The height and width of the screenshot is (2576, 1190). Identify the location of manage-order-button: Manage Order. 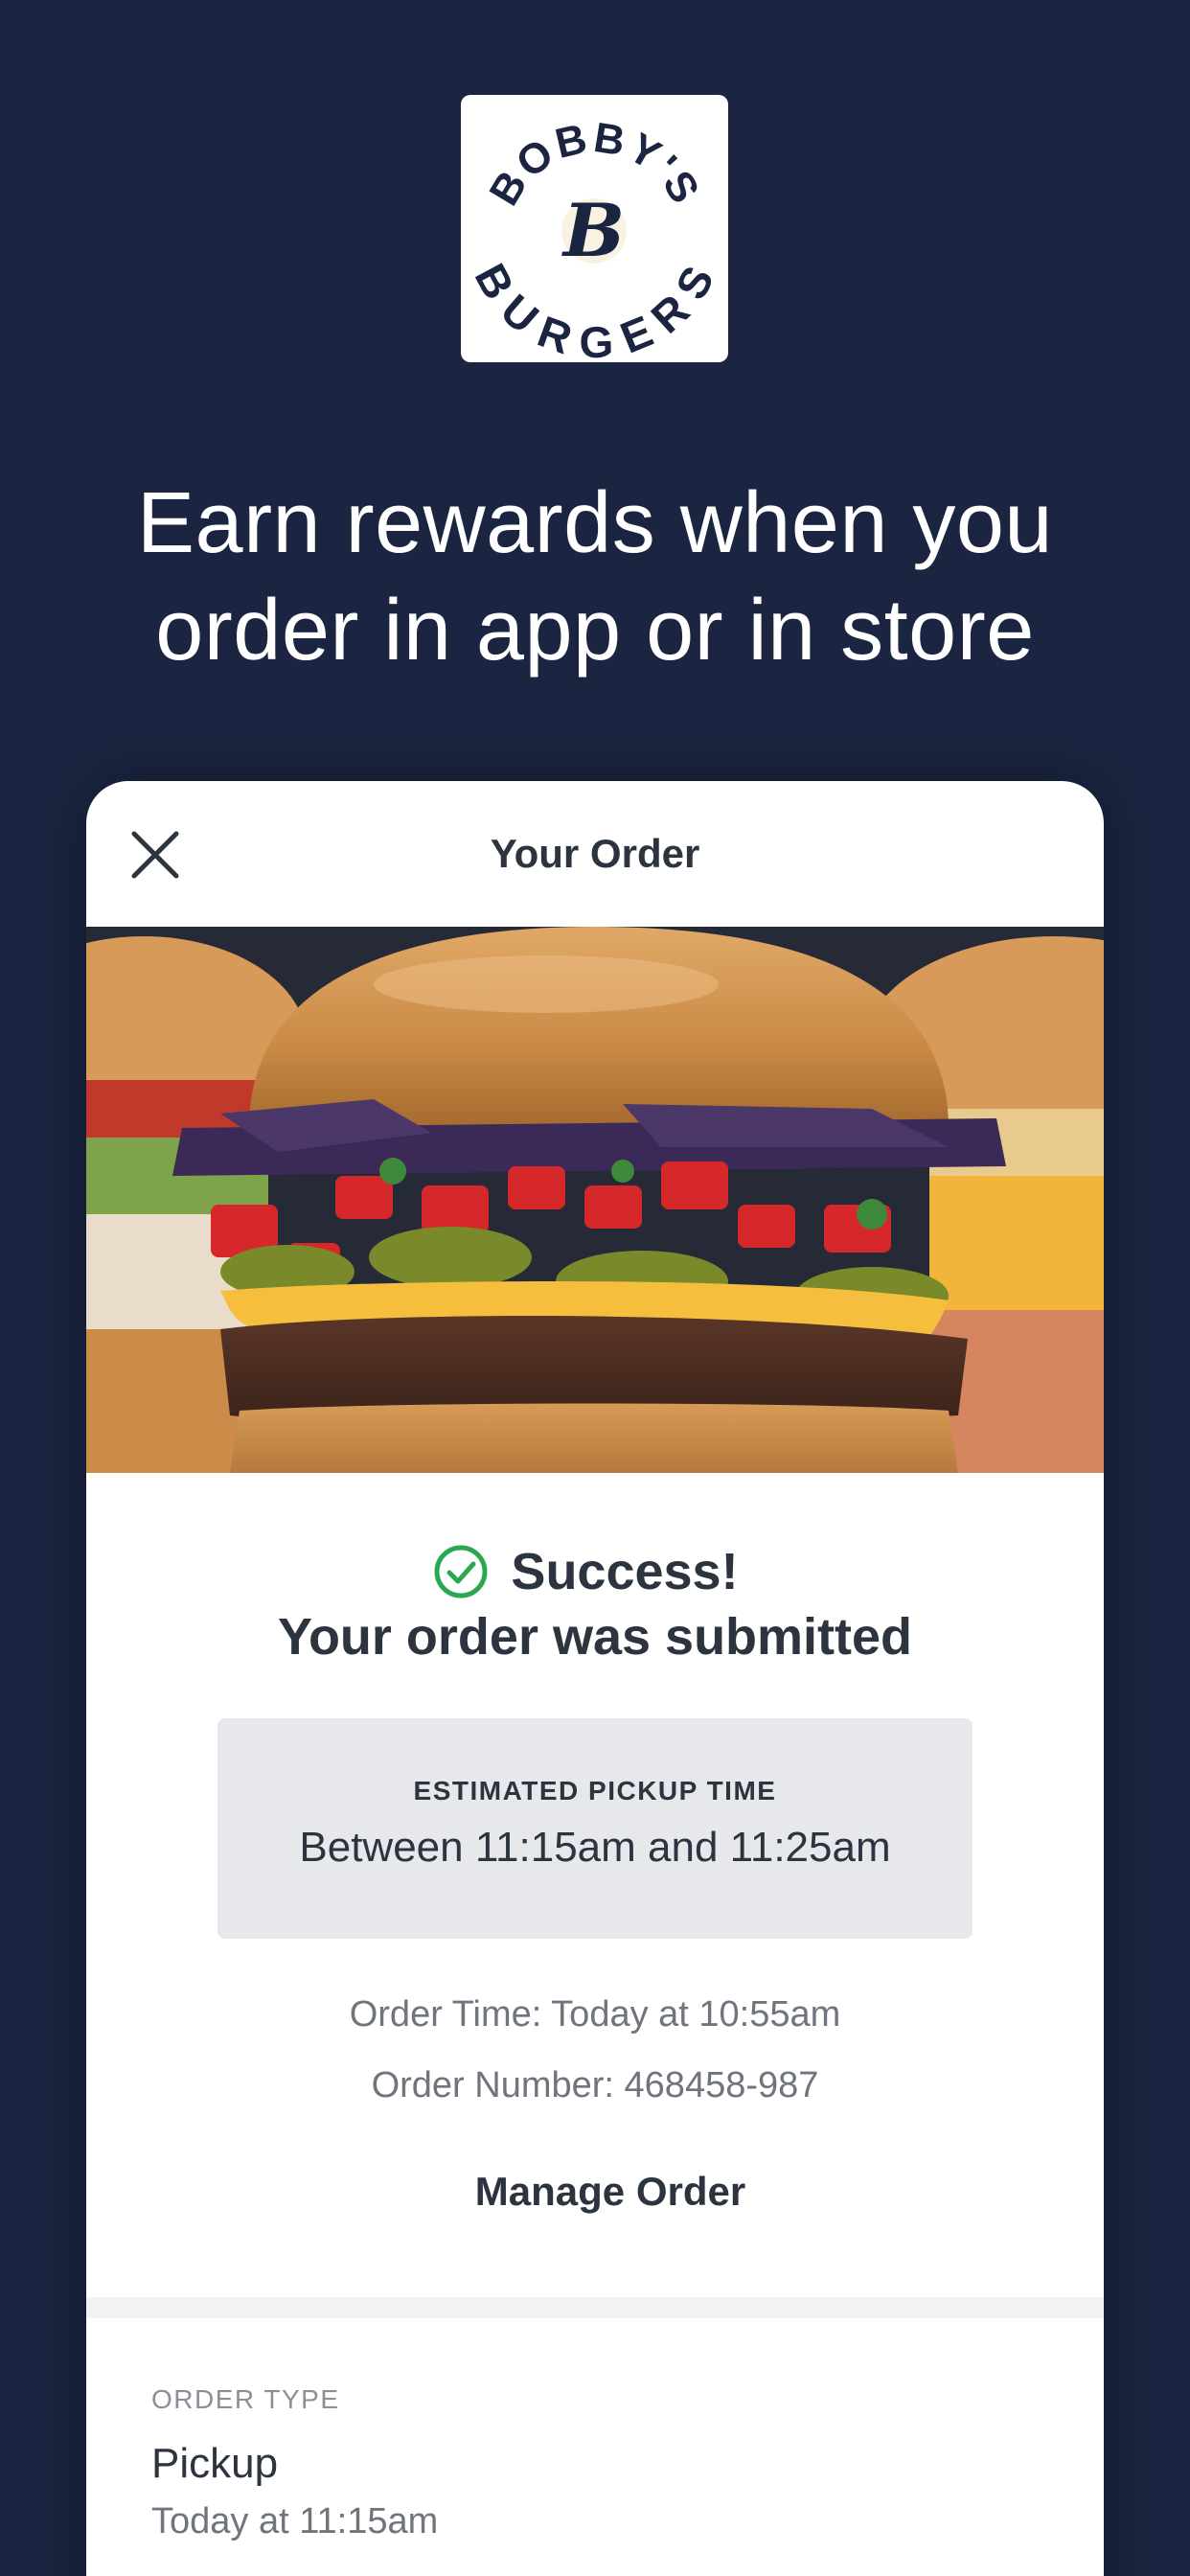
(610, 2191).